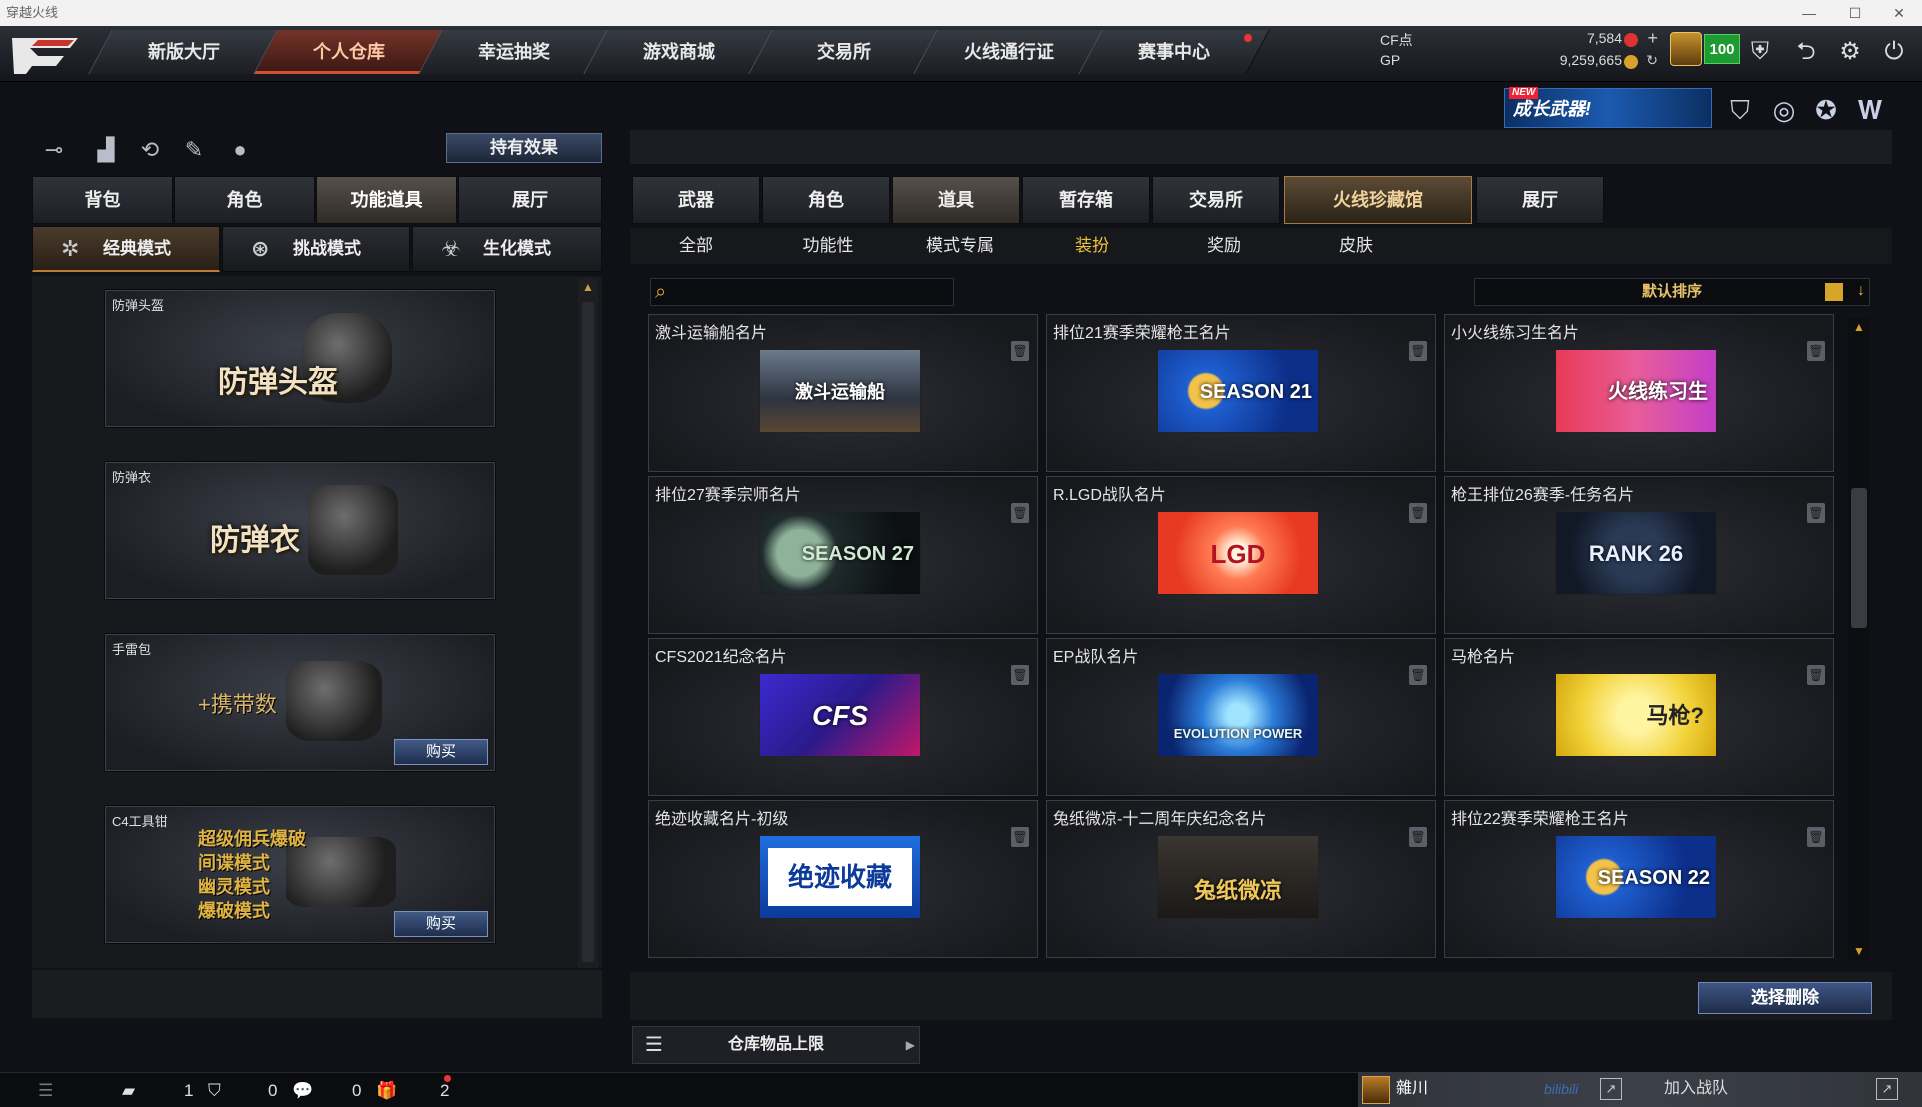 The height and width of the screenshot is (1107, 1922). What do you see at coordinates (441, 752) in the screenshot?
I see `buy-grenade-pack-button: 购买` at bounding box center [441, 752].